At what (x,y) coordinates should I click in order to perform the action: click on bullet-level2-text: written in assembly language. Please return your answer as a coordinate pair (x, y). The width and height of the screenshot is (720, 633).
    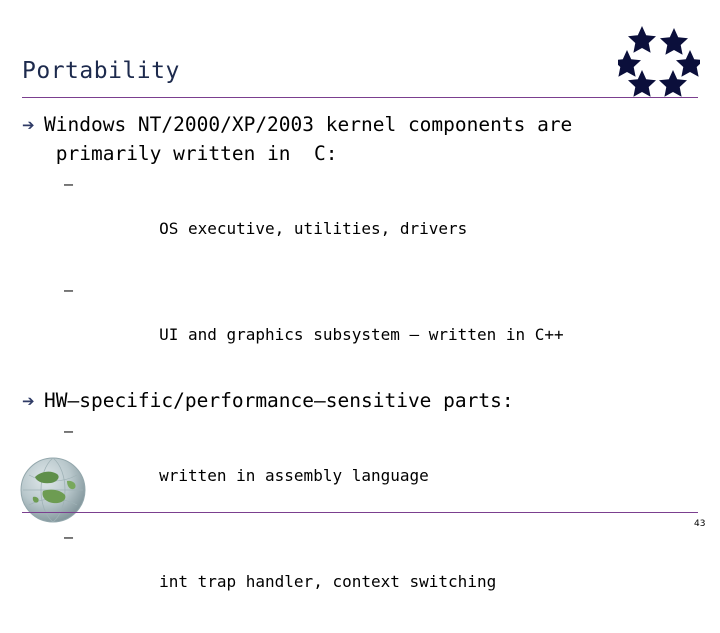
    Looking at the image, I should click on (294, 475).